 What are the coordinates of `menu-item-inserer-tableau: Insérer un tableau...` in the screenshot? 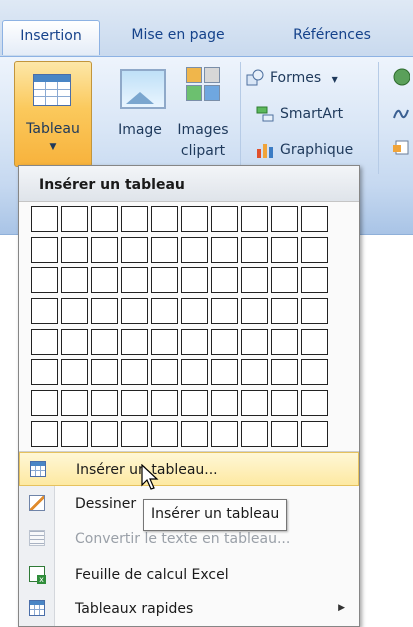 It's located at (189, 469).